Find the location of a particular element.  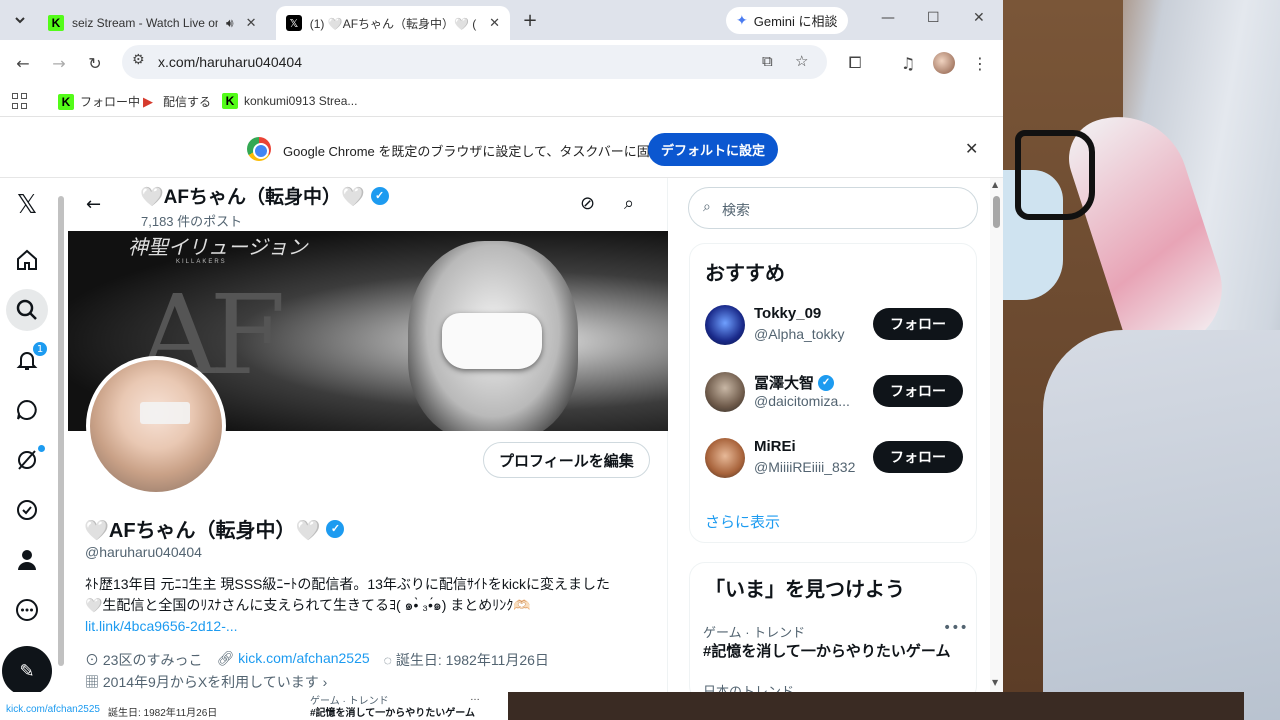

website-item: 🔗︎ kick.com/afchan2525 is located at coordinates (292, 660).